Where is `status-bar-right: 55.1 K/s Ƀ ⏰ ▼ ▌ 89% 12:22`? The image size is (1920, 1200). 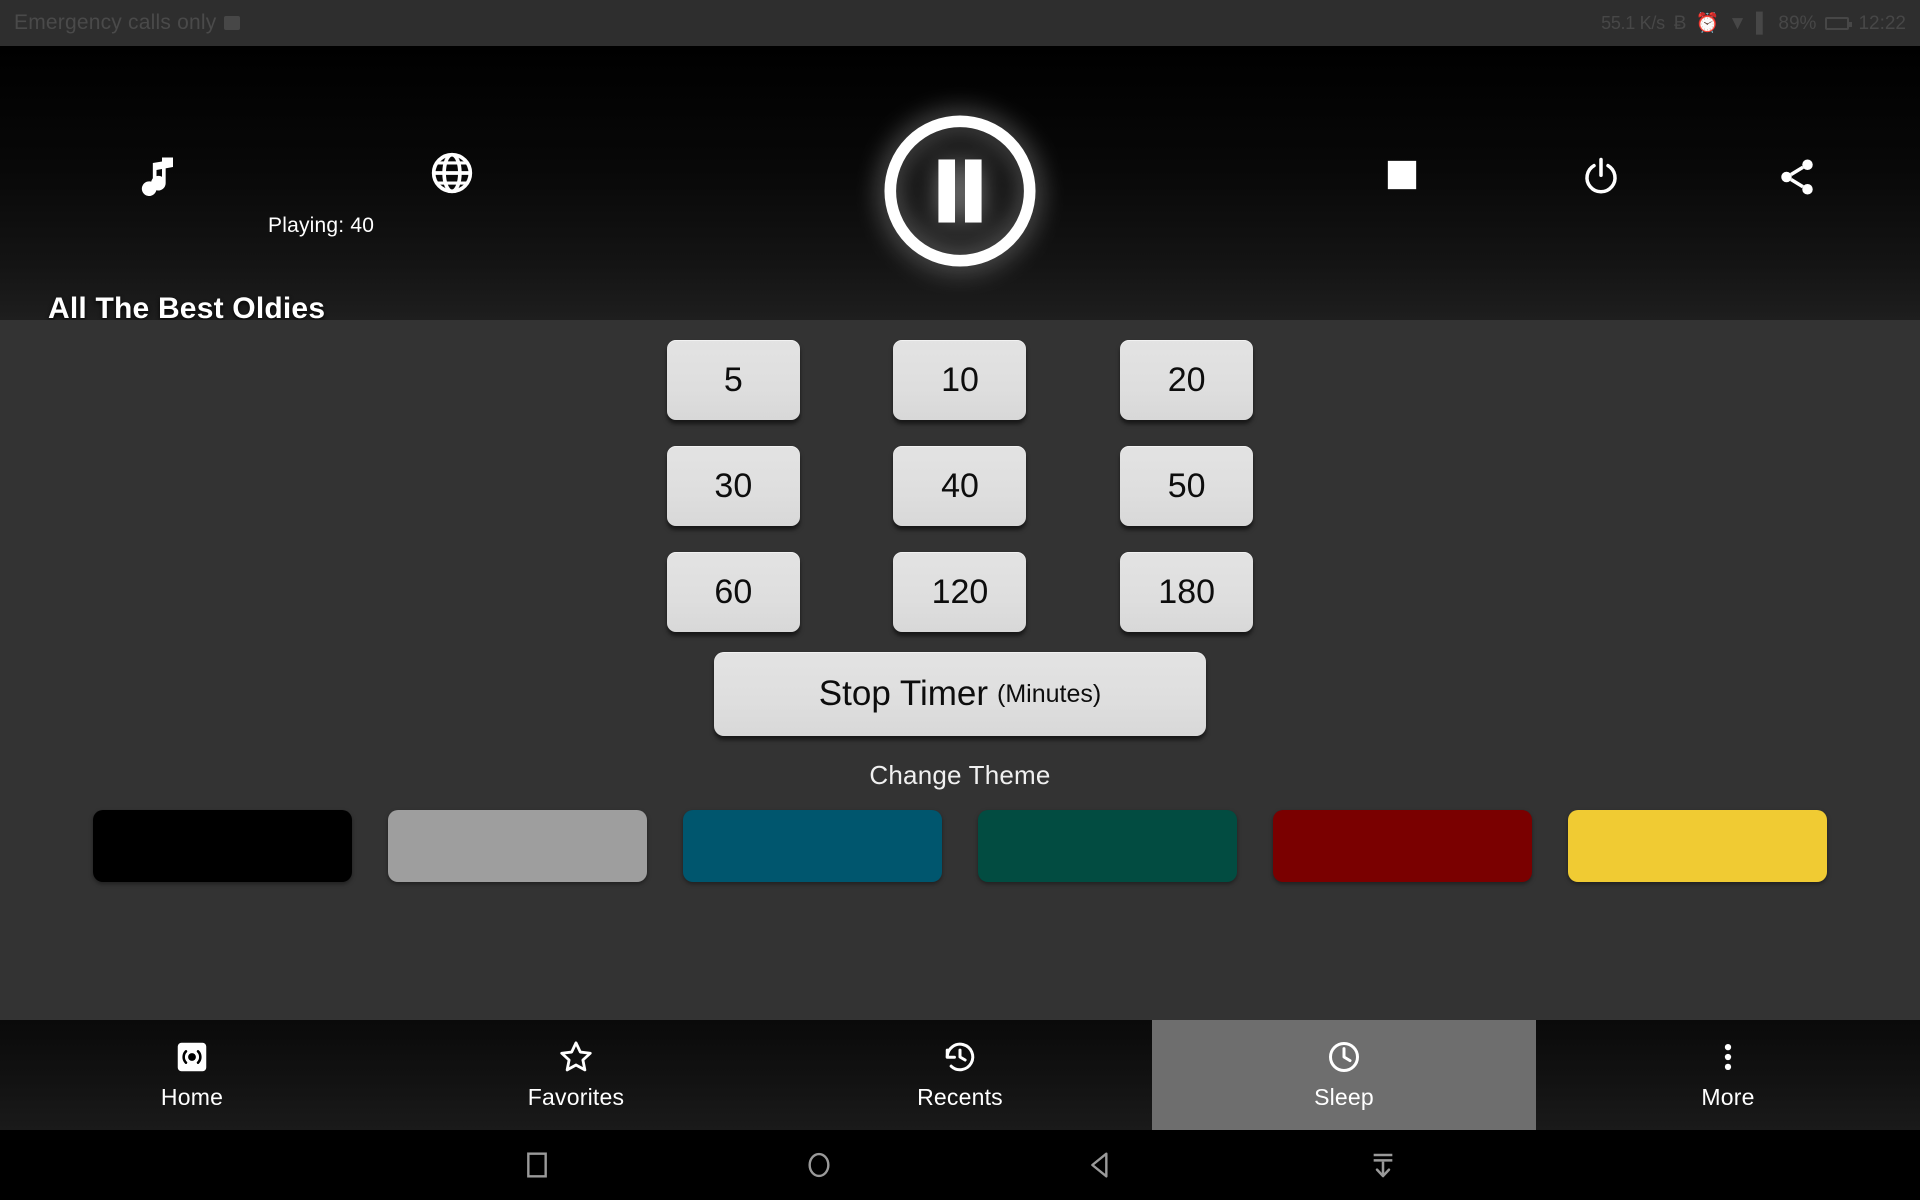 status-bar-right: 55.1 K/s Ƀ ⏰ ▼ ▌ 89% 12:22 is located at coordinates (1753, 23).